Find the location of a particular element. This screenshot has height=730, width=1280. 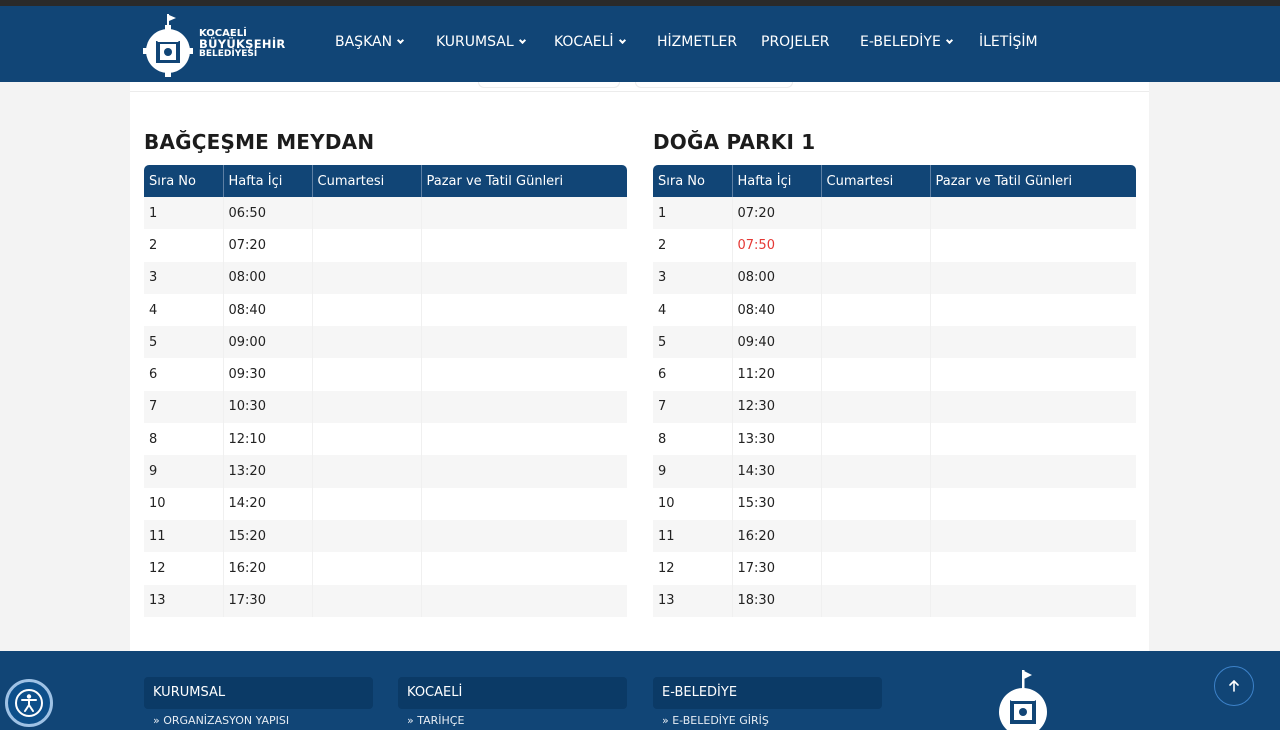

table-cell: 11 is located at coordinates (693, 536).